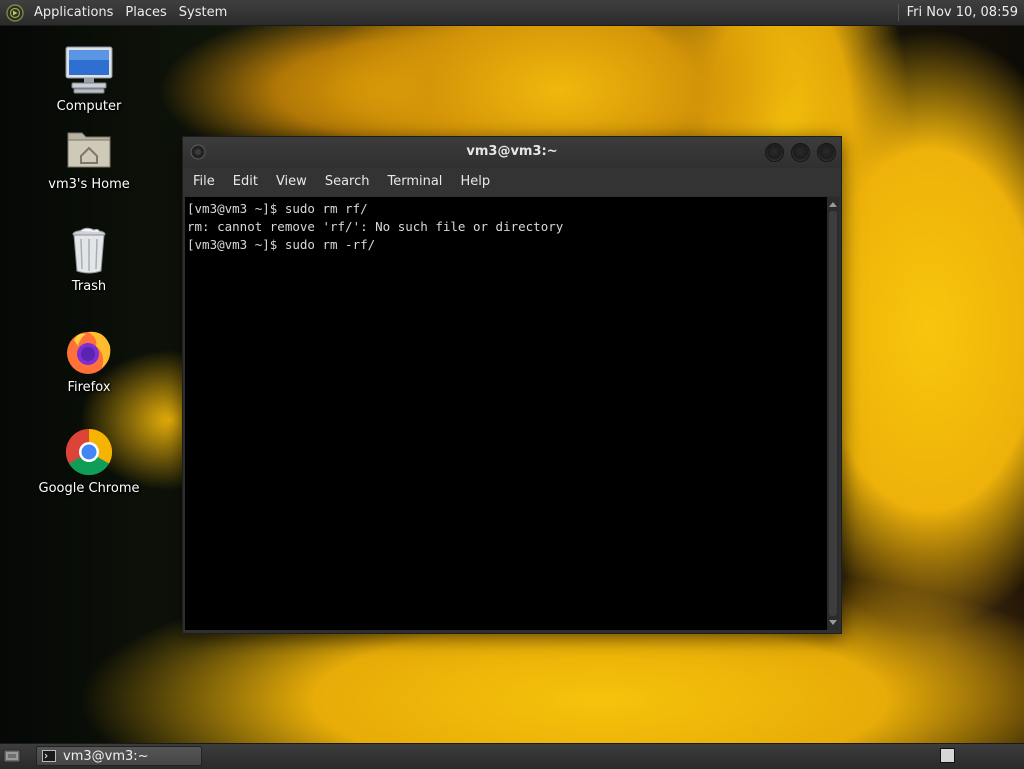  I want to click on desktop-icon-label: vm3's Home, so click(89, 184).